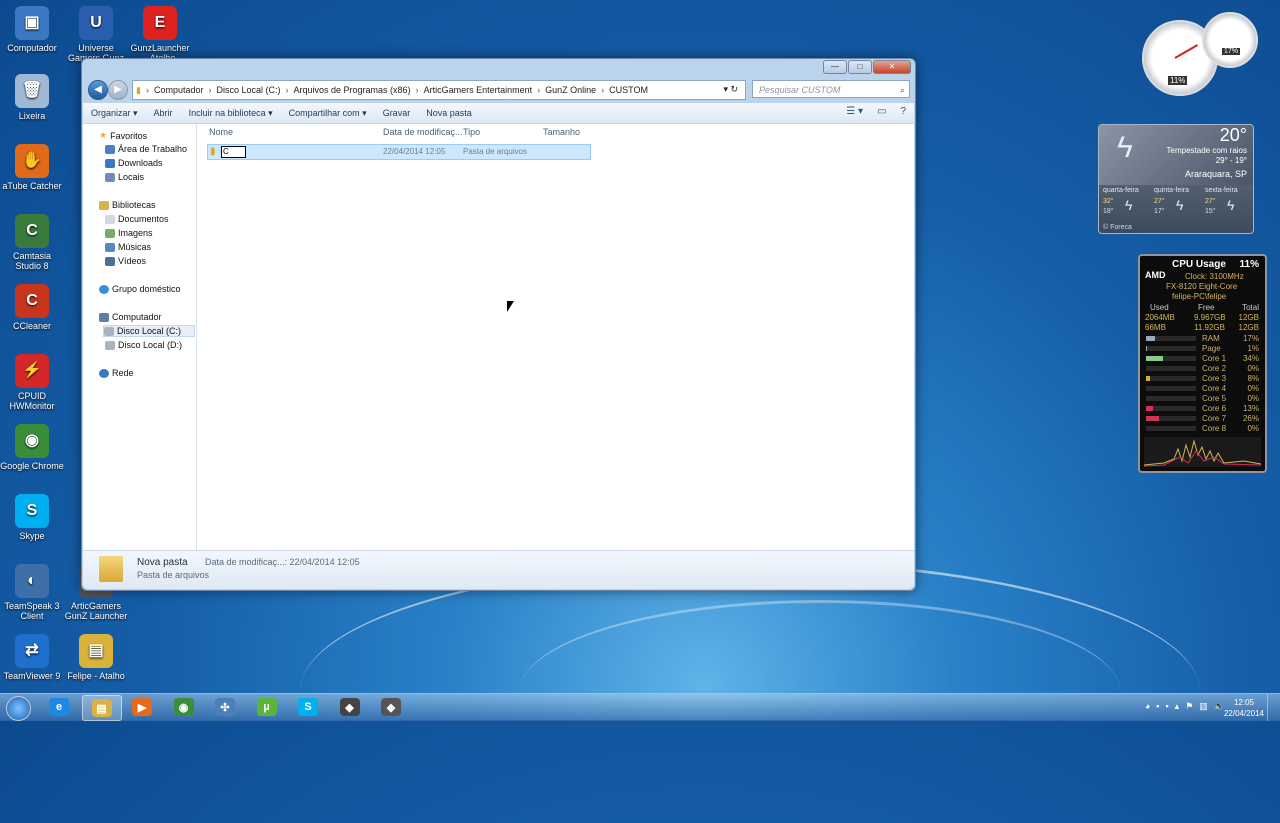 The width and height of the screenshot is (1280, 823). I want to click on network-icon: ▥, so click(1203, 706).